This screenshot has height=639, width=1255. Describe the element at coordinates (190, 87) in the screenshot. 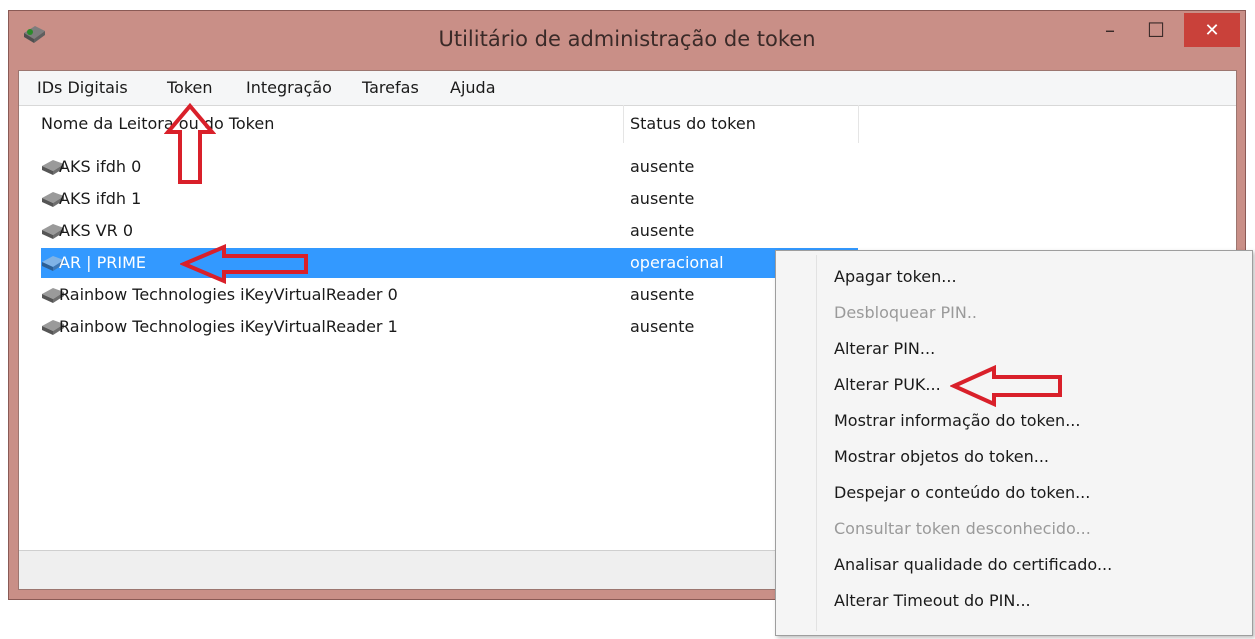

I see `menu-token: Token` at that location.